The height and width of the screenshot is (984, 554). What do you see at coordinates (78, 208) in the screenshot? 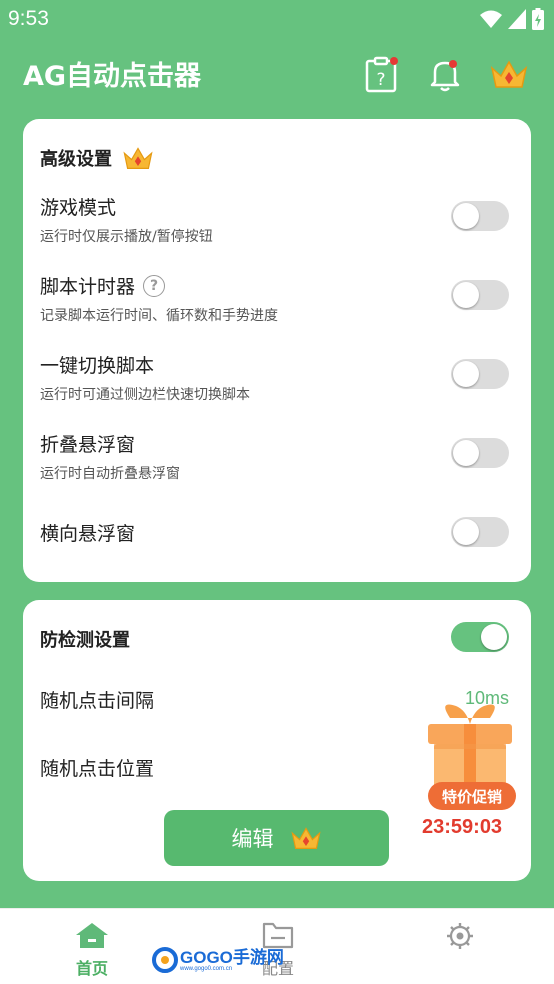
I see `game-mode-title: 游戏模式` at bounding box center [78, 208].